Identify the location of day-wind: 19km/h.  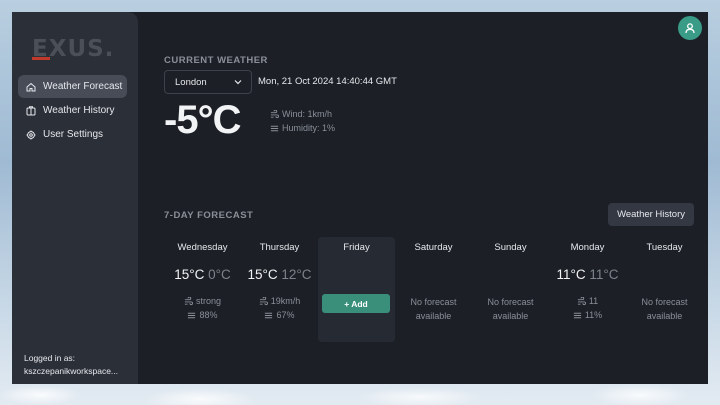
(279, 301).